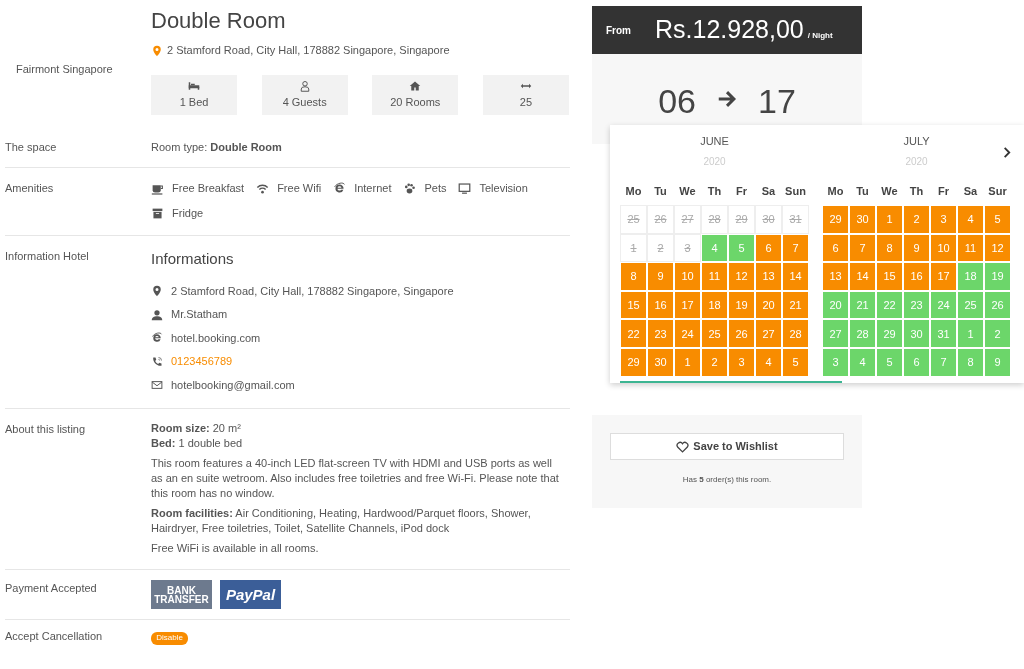  Describe the element at coordinates (157, 338) in the screenshot. I see `globe-e-icon` at that location.